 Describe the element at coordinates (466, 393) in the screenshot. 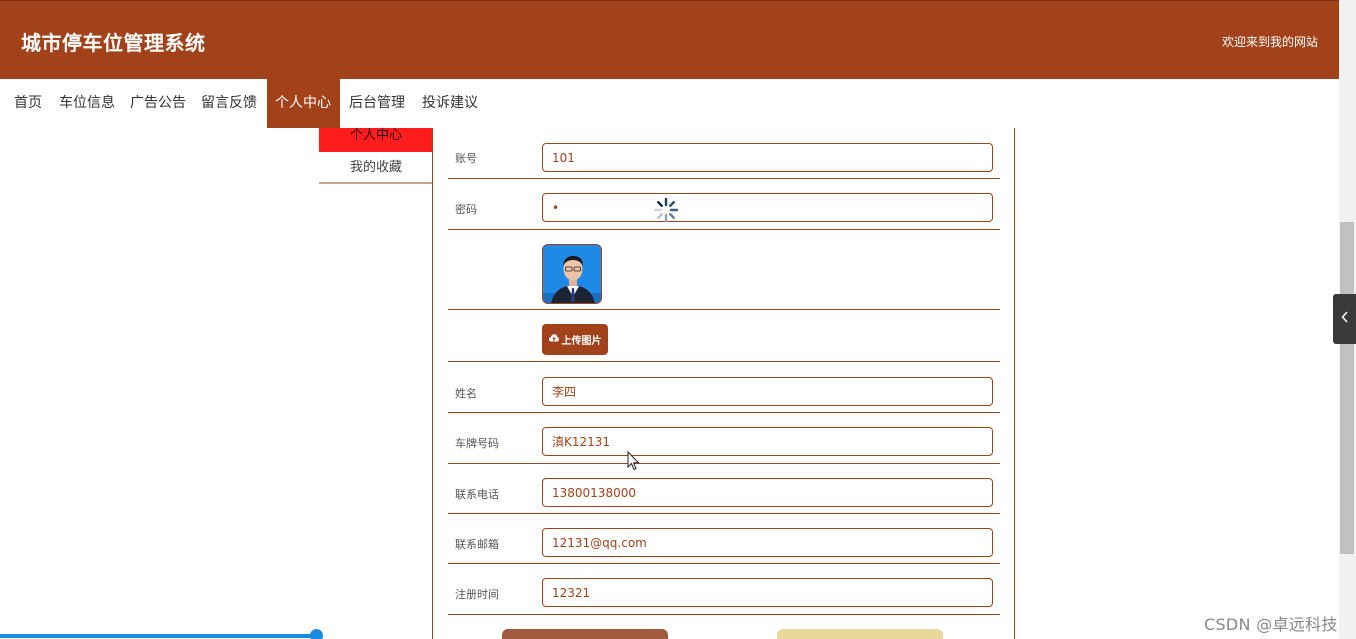

I see `name-label: 姓名` at that location.